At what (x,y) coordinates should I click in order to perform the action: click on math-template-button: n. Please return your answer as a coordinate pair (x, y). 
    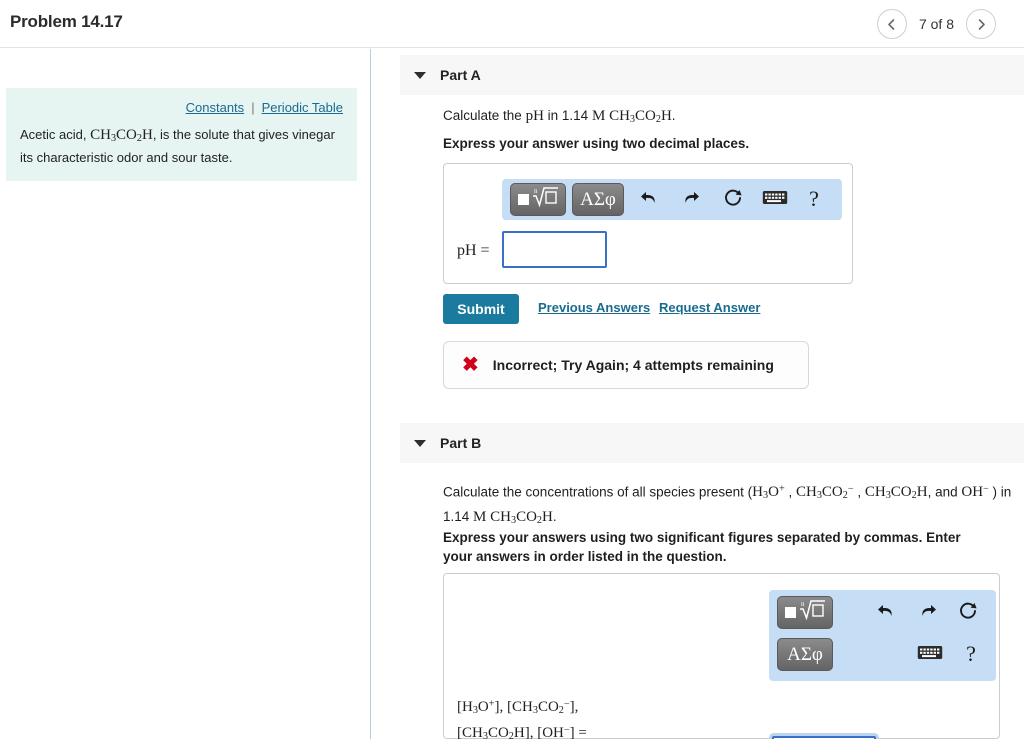
    Looking at the image, I should click on (538, 199).